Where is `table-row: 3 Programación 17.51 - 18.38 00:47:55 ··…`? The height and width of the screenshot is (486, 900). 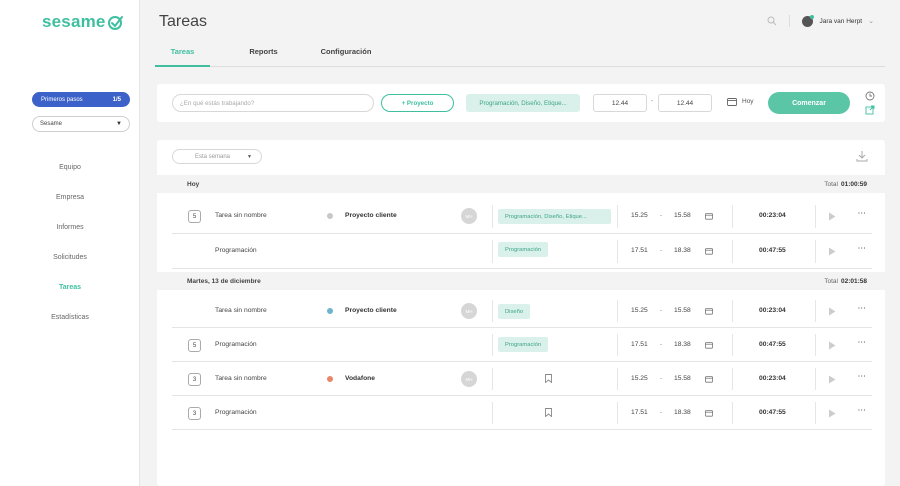
table-row: 3 Programación 17.51 - 18.38 00:47:55 ··… is located at coordinates (522, 413).